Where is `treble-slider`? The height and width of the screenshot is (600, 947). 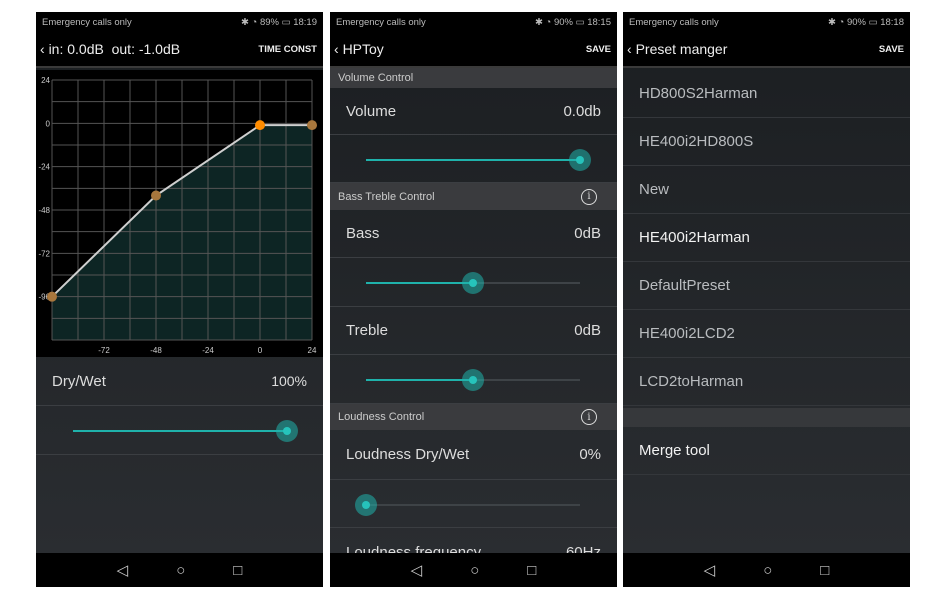
treble-slider is located at coordinates (473, 380).